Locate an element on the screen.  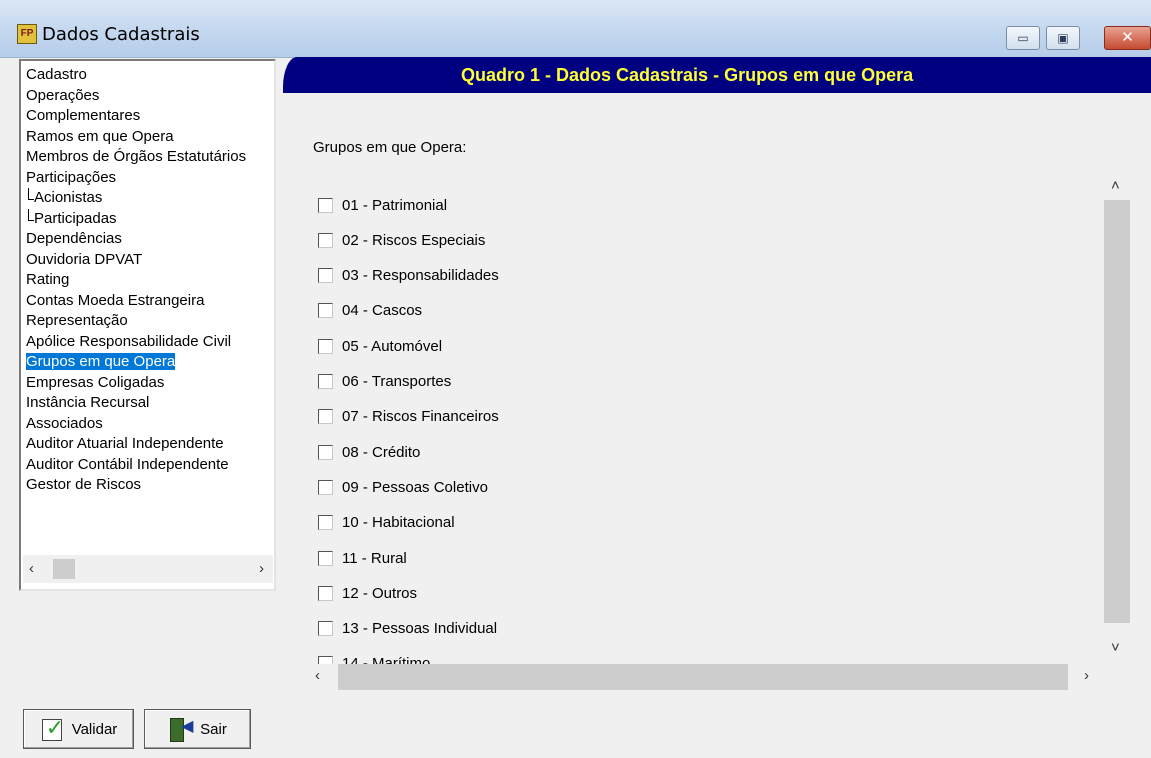
group-checkbox-label: 02 - Riscos Especiais is located at coordinates (414, 240).